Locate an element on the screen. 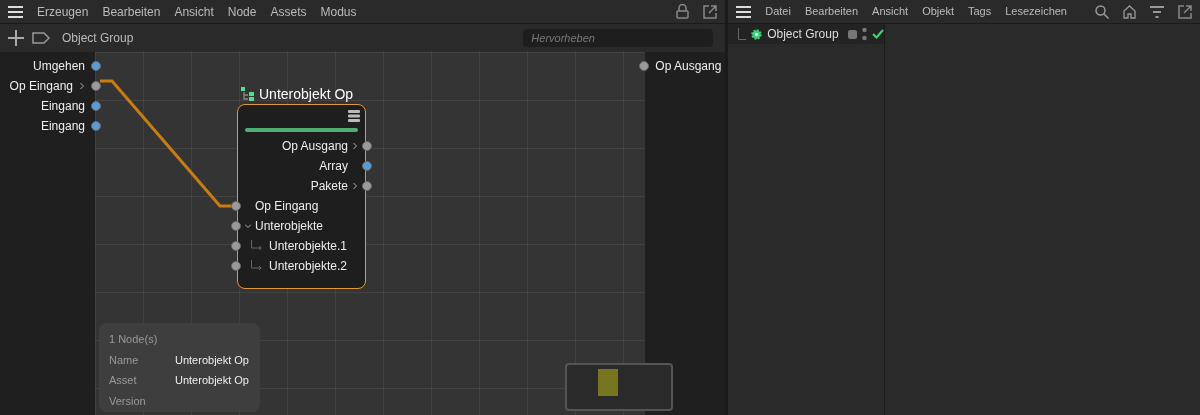 Image resolution: width=1200 pixels, height=415 pixels. menu-item: Modus is located at coordinates (338, 11).